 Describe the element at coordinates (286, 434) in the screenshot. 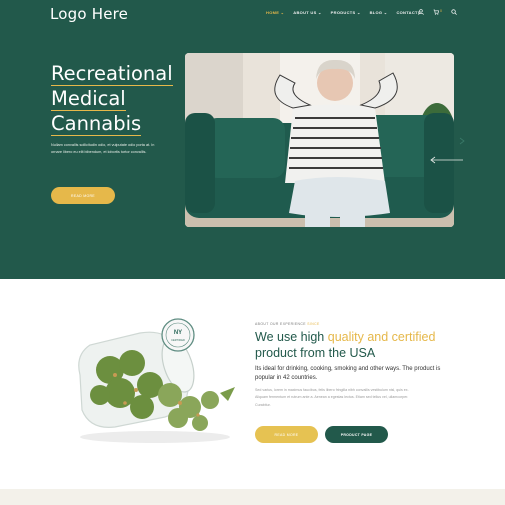

I see `about-read-more-button: READ MORE` at that location.